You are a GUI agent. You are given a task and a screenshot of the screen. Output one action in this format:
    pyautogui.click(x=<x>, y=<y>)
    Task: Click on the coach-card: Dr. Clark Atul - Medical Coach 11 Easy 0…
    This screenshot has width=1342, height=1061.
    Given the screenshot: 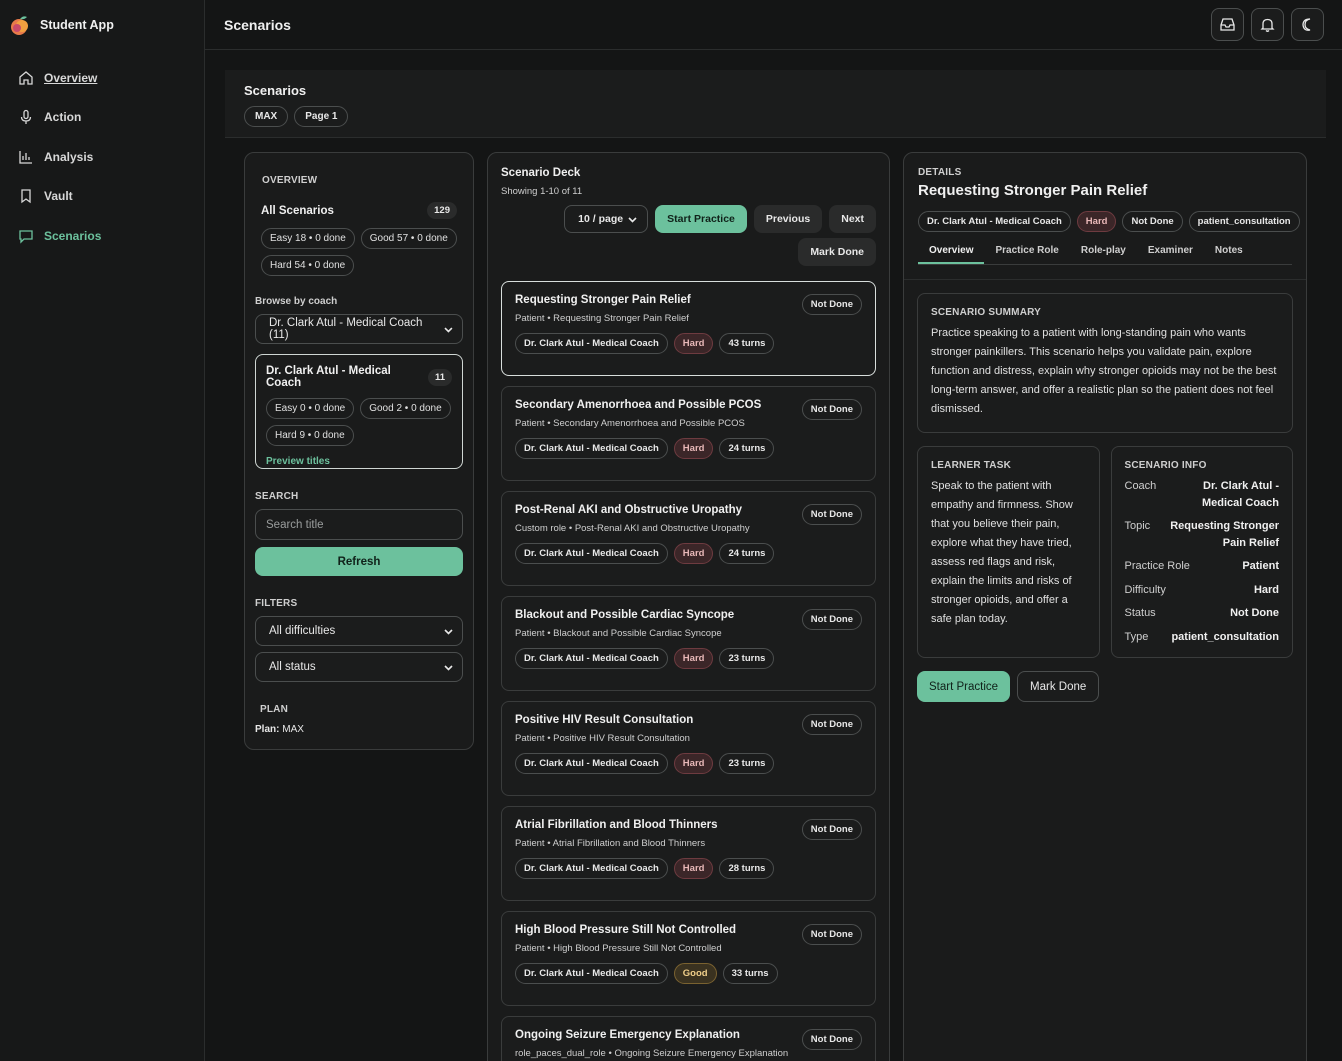 What is the action you would take?
    pyautogui.click(x=359, y=411)
    